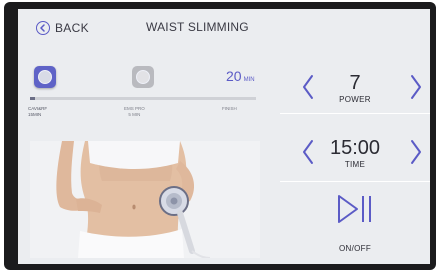 Image resolution: width=438 pixels, height=271 pixels. I want to click on on-off-label: ON/OFF, so click(355, 248).